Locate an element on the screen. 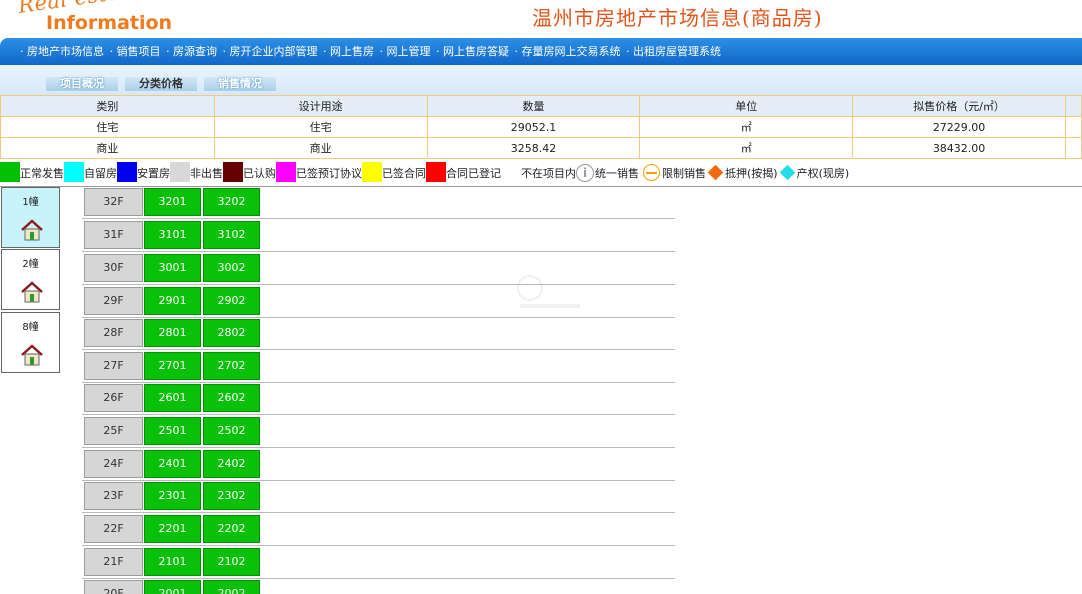  tab-sales-status: 销售情况 is located at coordinates (240, 84).